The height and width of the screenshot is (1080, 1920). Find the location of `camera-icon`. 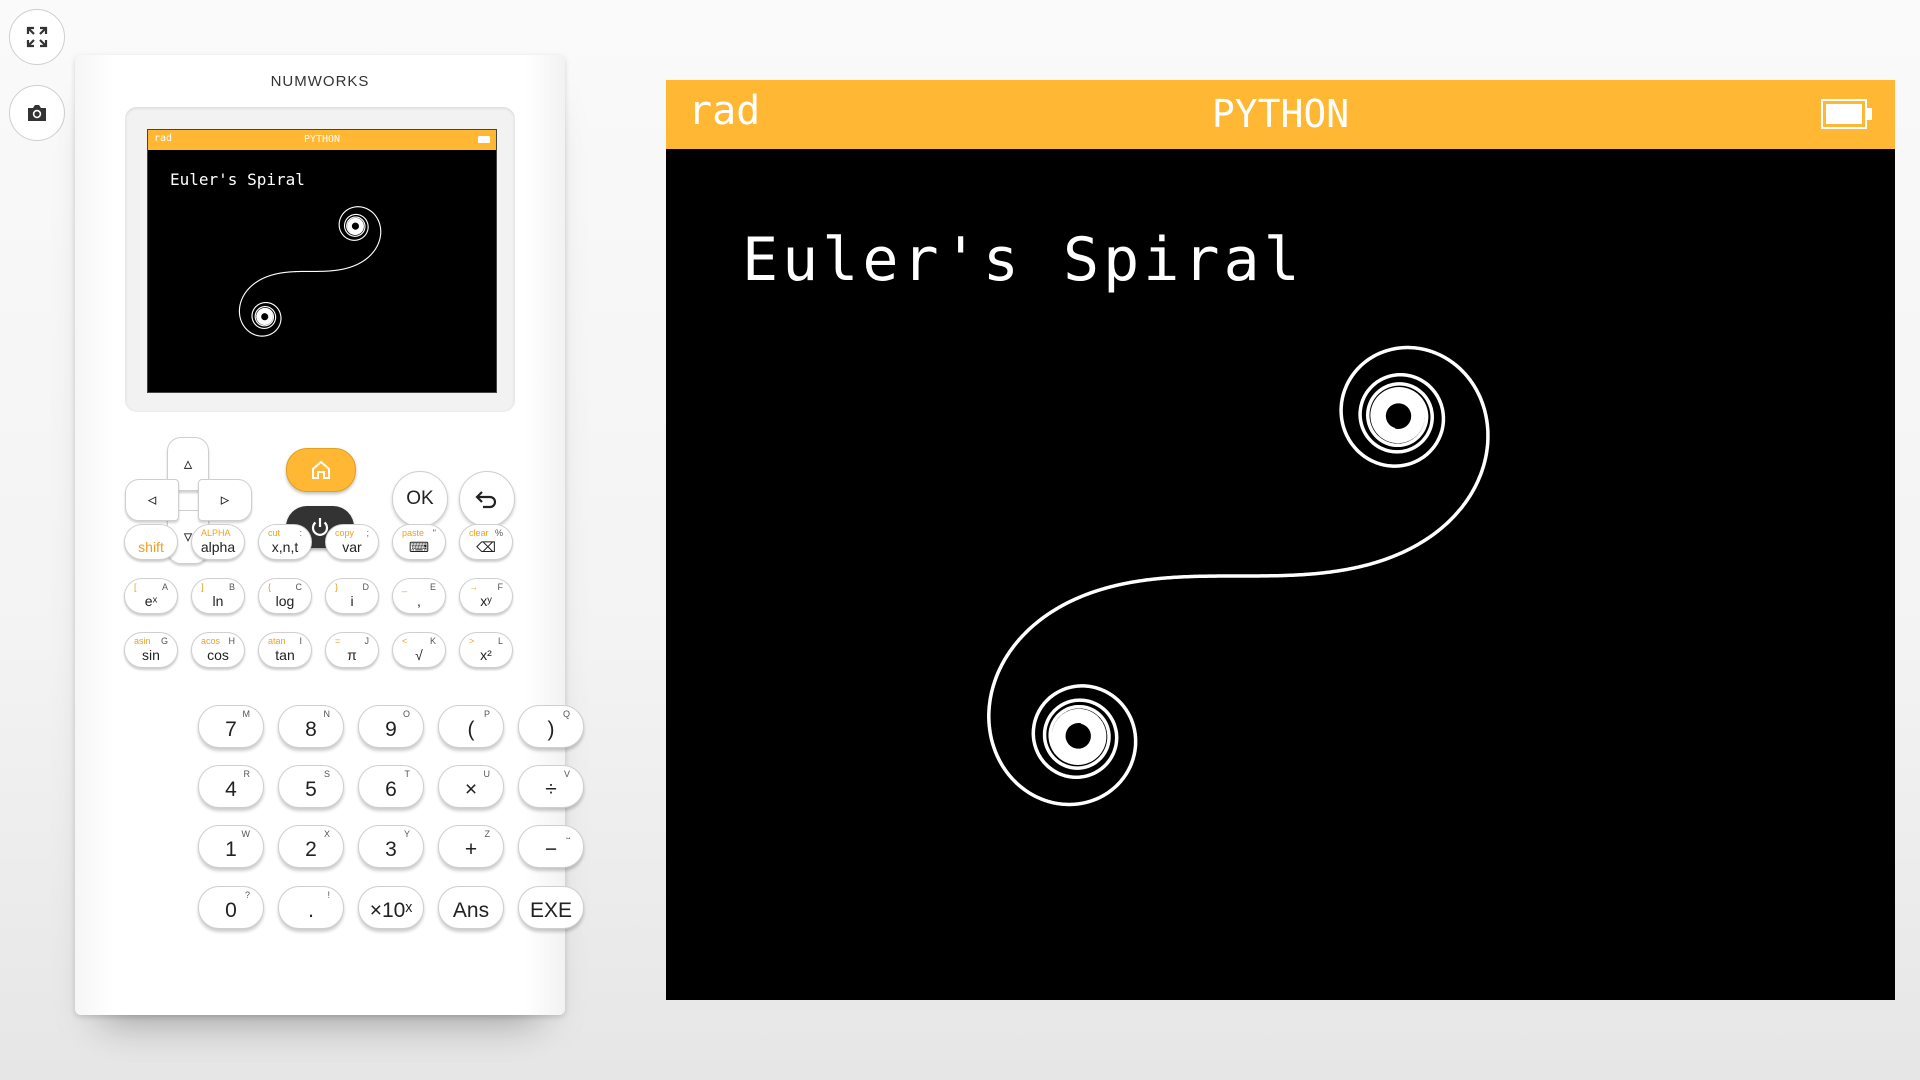

camera-icon is located at coordinates (37, 113).